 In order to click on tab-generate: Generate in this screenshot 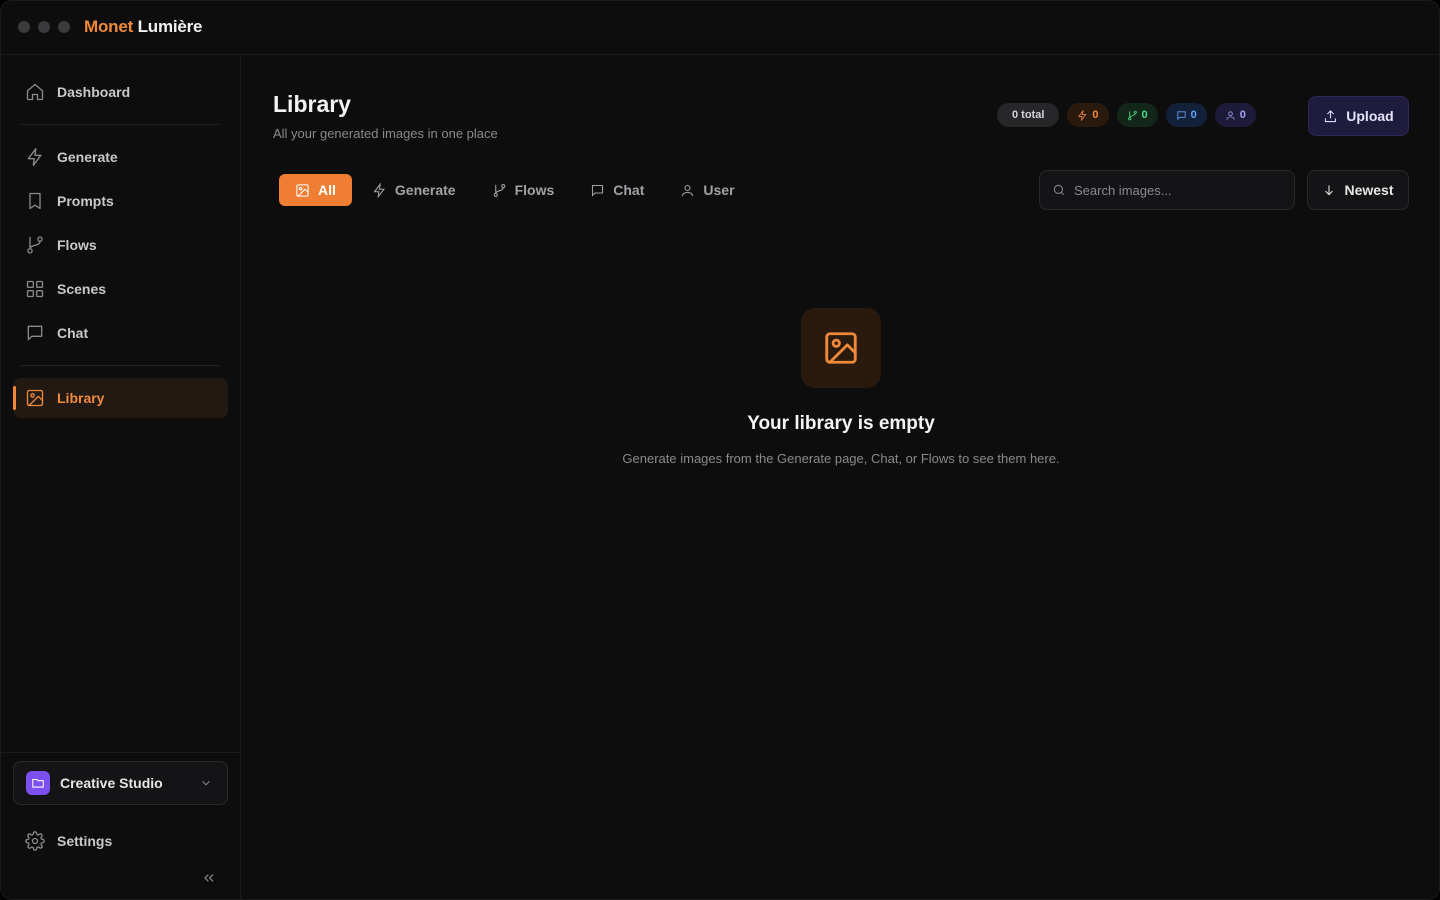, I will do `click(414, 190)`.